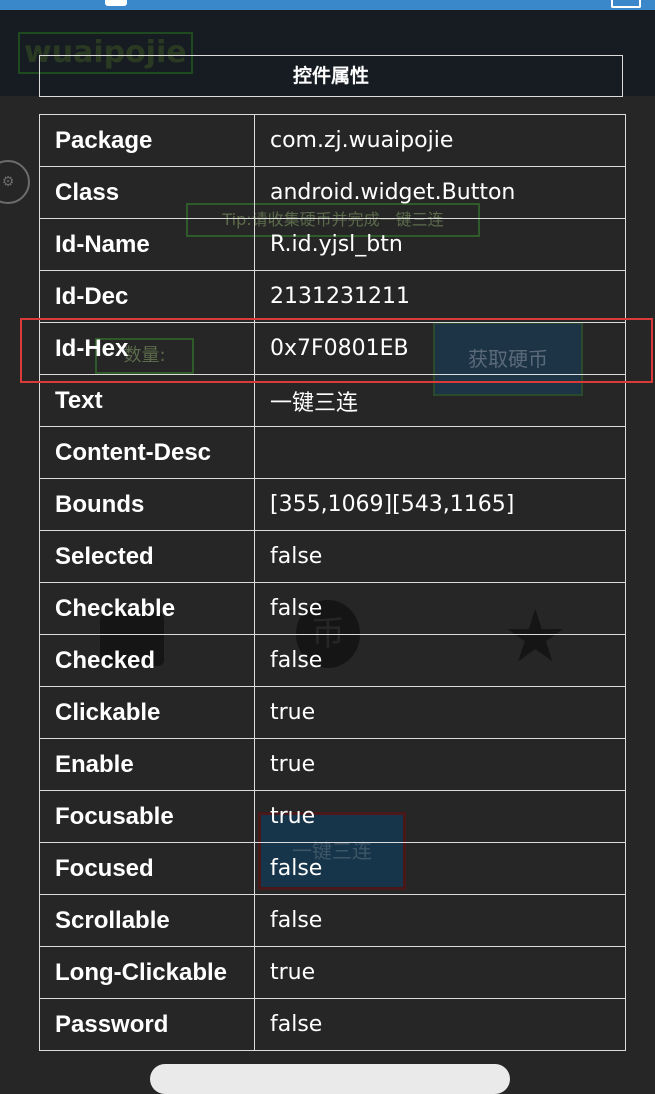  I want to click on property-key: Focused, so click(147, 868).